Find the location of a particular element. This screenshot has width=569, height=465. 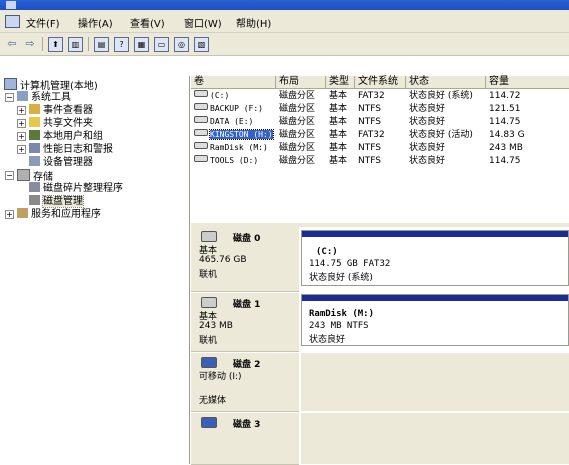

forward-icon: ⇨ is located at coordinates (30, 44).